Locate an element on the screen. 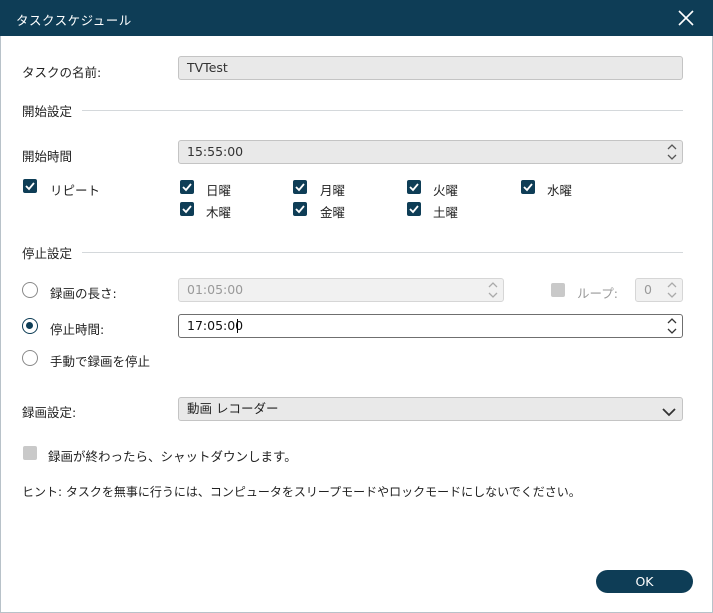 The height and width of the screenshot is (613, 713). duration-value: 01:05:00 is located at coordinates (215, 289).